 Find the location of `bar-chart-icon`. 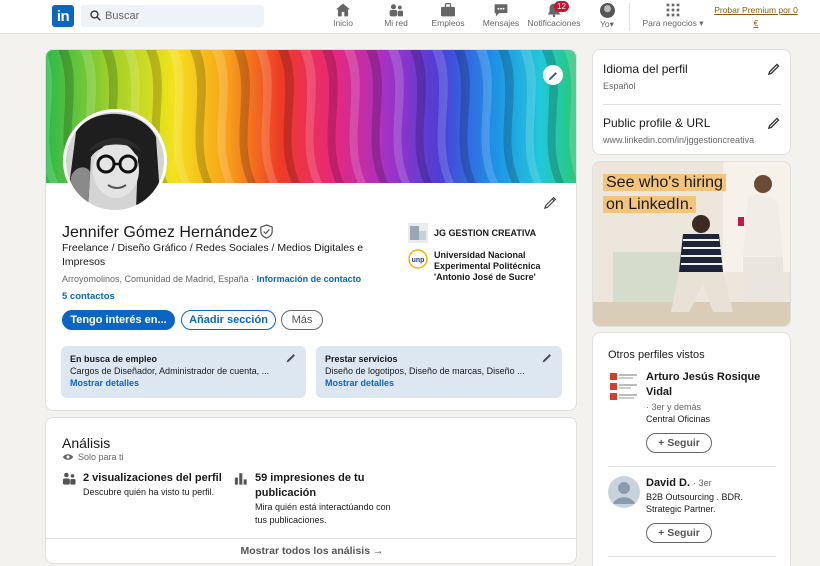

bar-chart-icon is located at coordinates (240, 479).